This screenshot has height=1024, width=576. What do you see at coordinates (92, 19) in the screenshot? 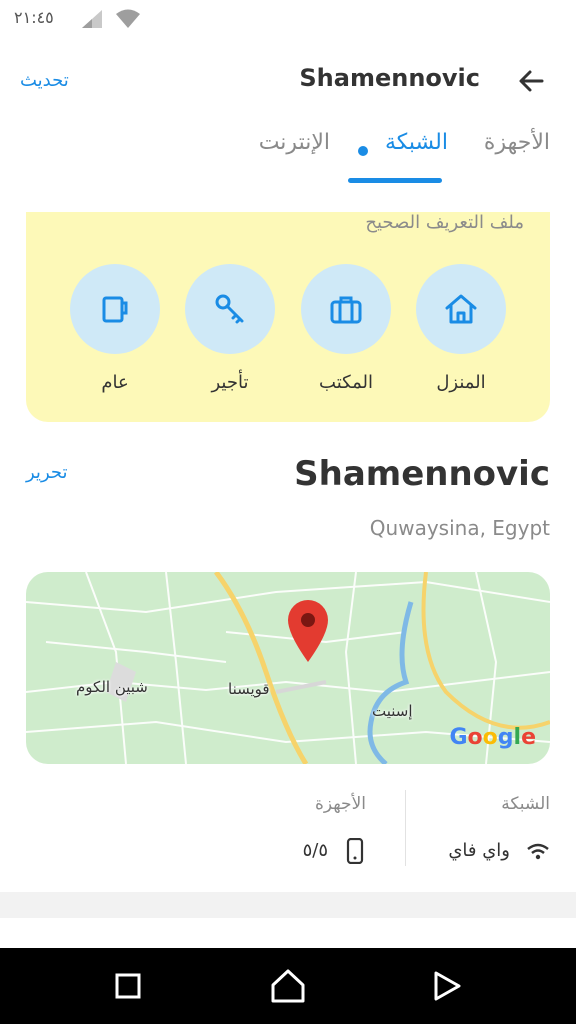
I see `signal-icon` at bounding box center [92, 19].